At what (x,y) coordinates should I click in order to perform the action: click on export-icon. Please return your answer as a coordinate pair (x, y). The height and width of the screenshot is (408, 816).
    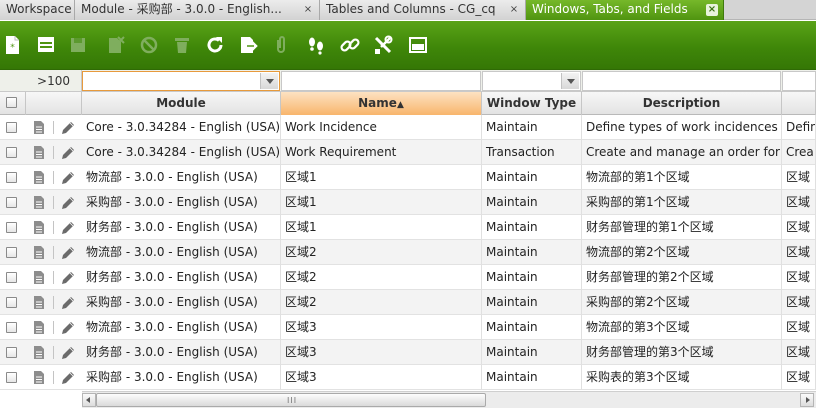
    Looking at the image, I should click on (248, 45).